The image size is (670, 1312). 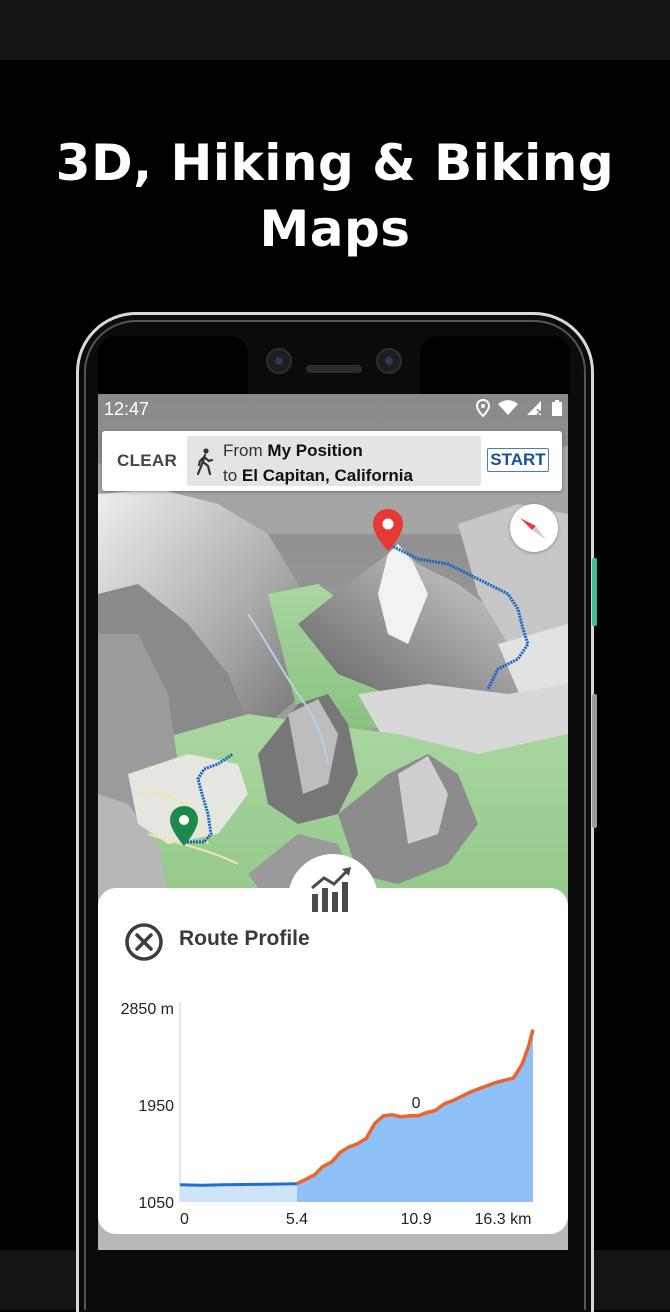 What do you see at coordinates (415, 1219) in the screenshot?
I see `x-tick-label: 10.9` at bounding box center [415, 1219].